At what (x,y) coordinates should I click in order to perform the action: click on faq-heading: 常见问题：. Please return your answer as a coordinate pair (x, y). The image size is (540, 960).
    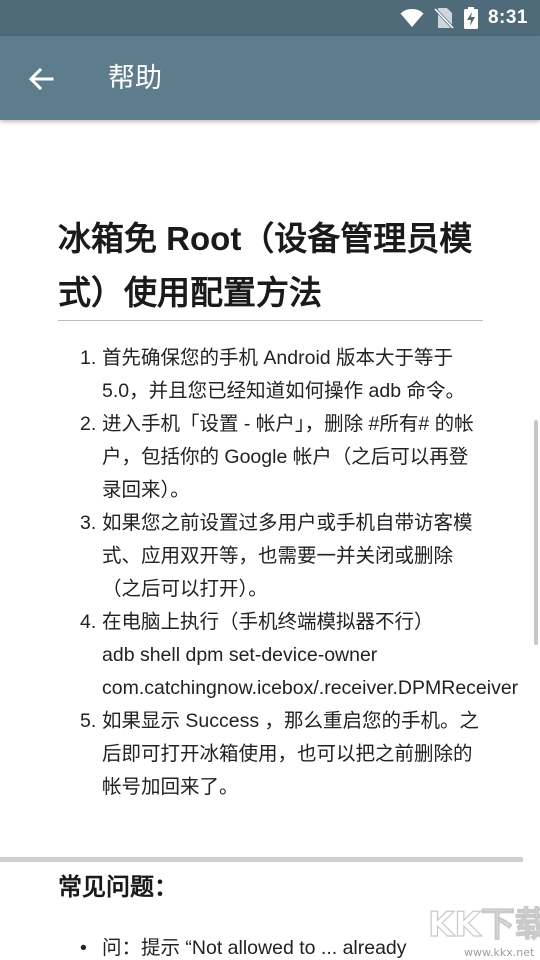
    Looking at the image, I should click on (118, 887).